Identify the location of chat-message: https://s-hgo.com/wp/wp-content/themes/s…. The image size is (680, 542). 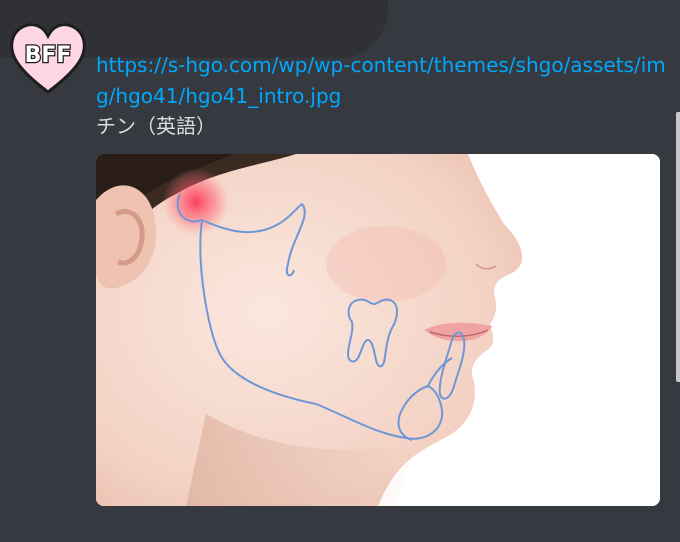
(381, 95).